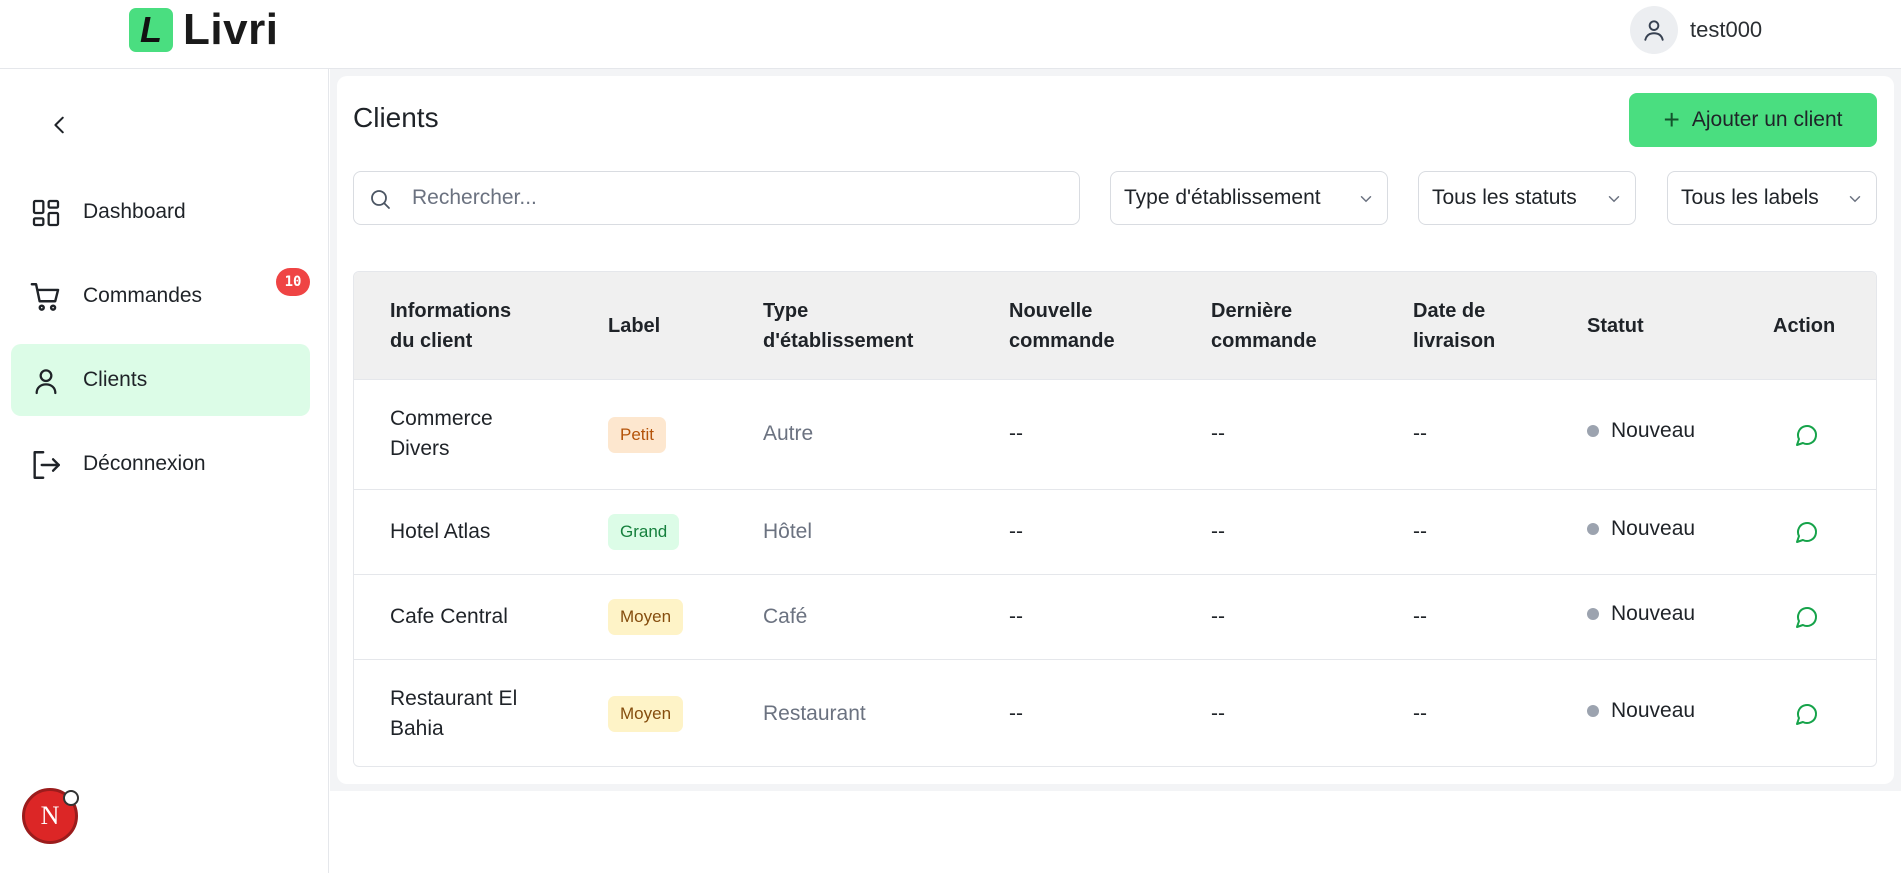  What do you see at coordinates (115, 379) in the screenshot?
I see `sidebar-item-label: Clients` at bounding box center [115, 379].